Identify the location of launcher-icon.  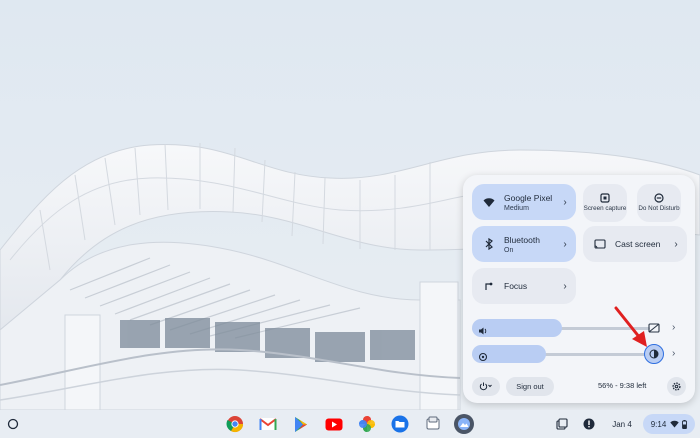
(13, 424).